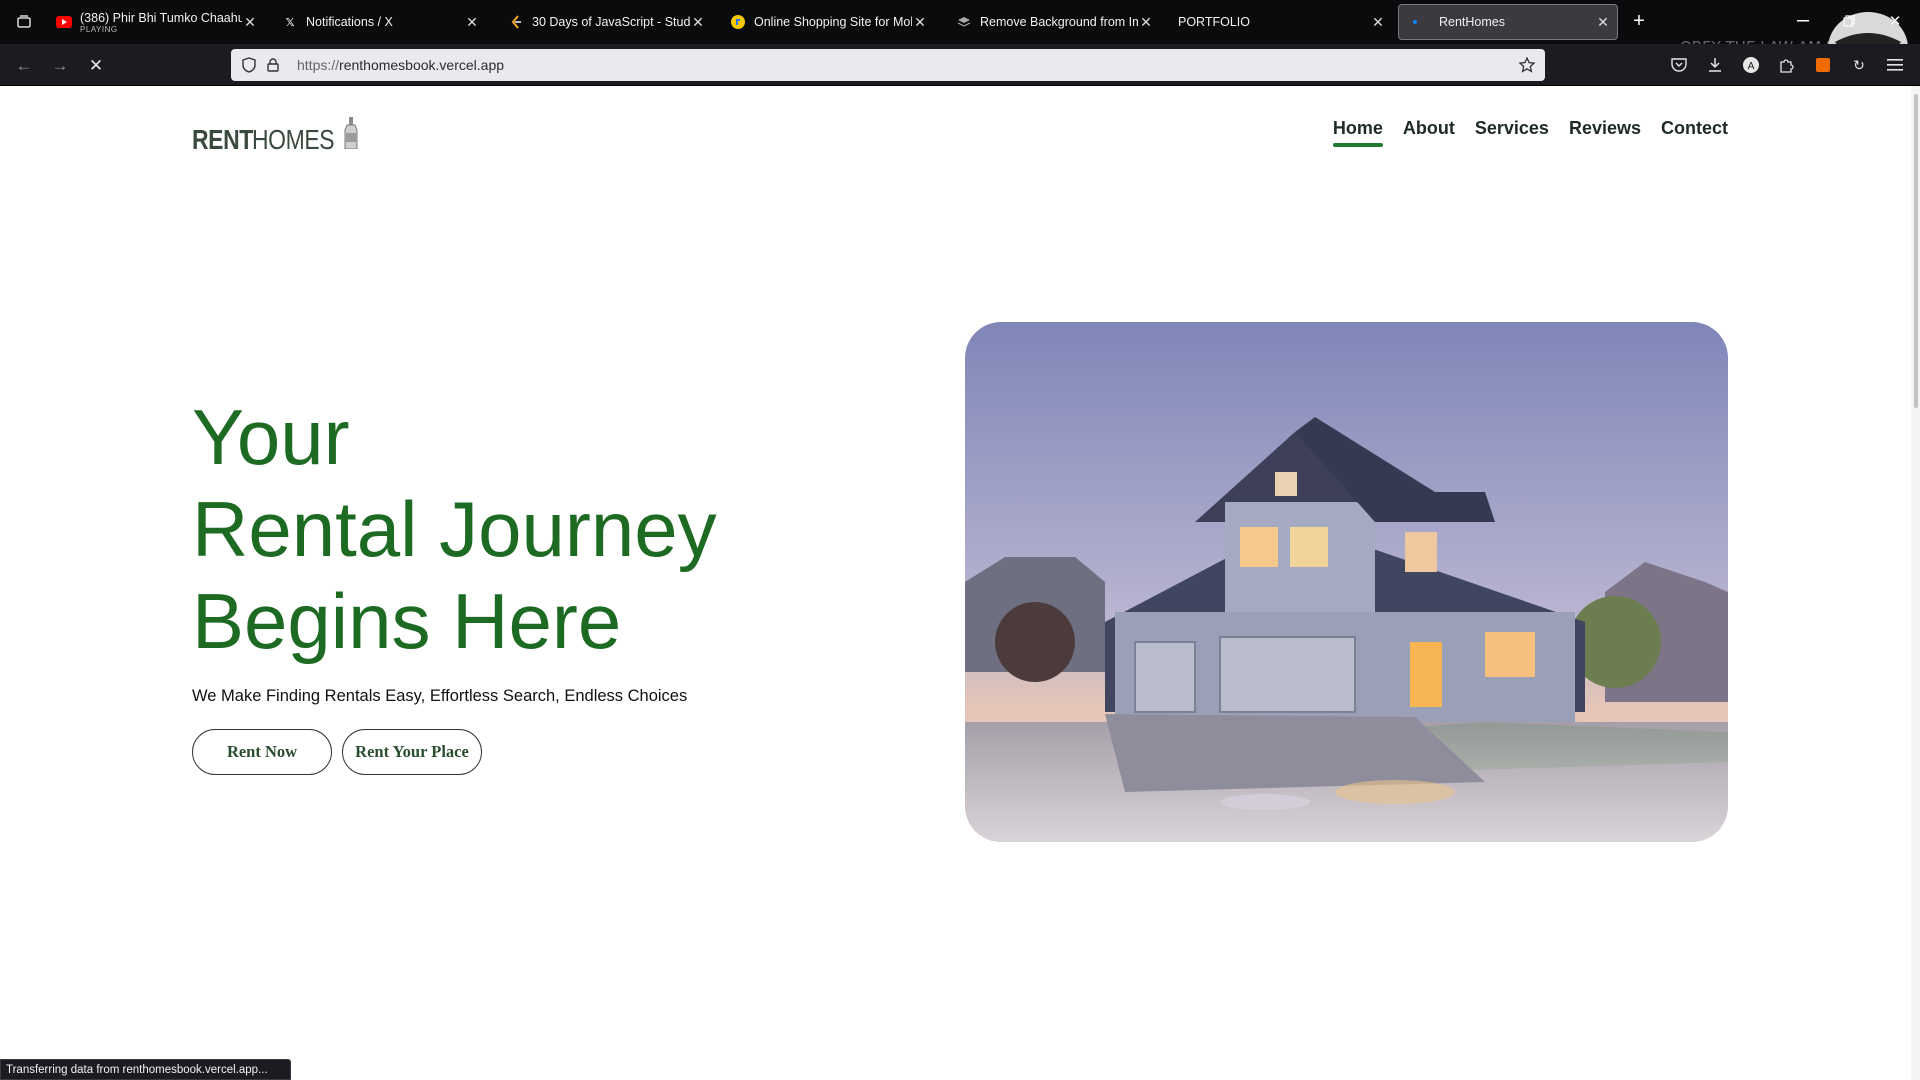  Describe the element at coordinates (271, 437) in the screenshot. I see `hero-heading-line: Your` at that location.